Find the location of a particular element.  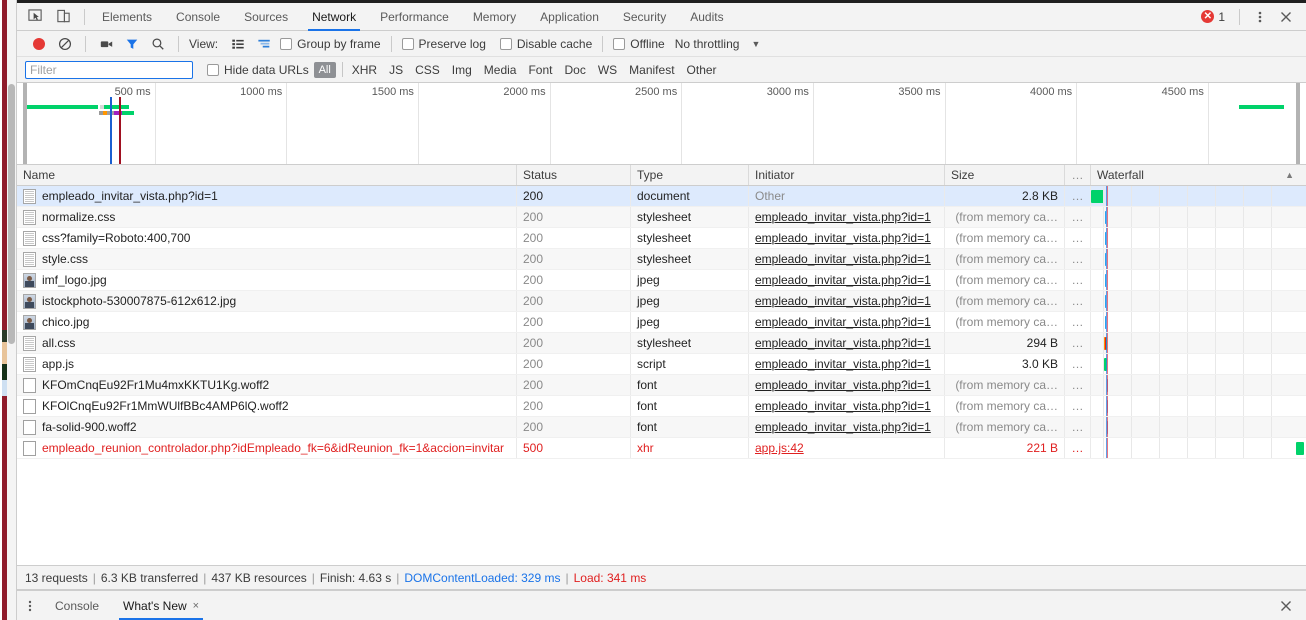

kebab-menu-icon is located at coordinates (1260, 17).